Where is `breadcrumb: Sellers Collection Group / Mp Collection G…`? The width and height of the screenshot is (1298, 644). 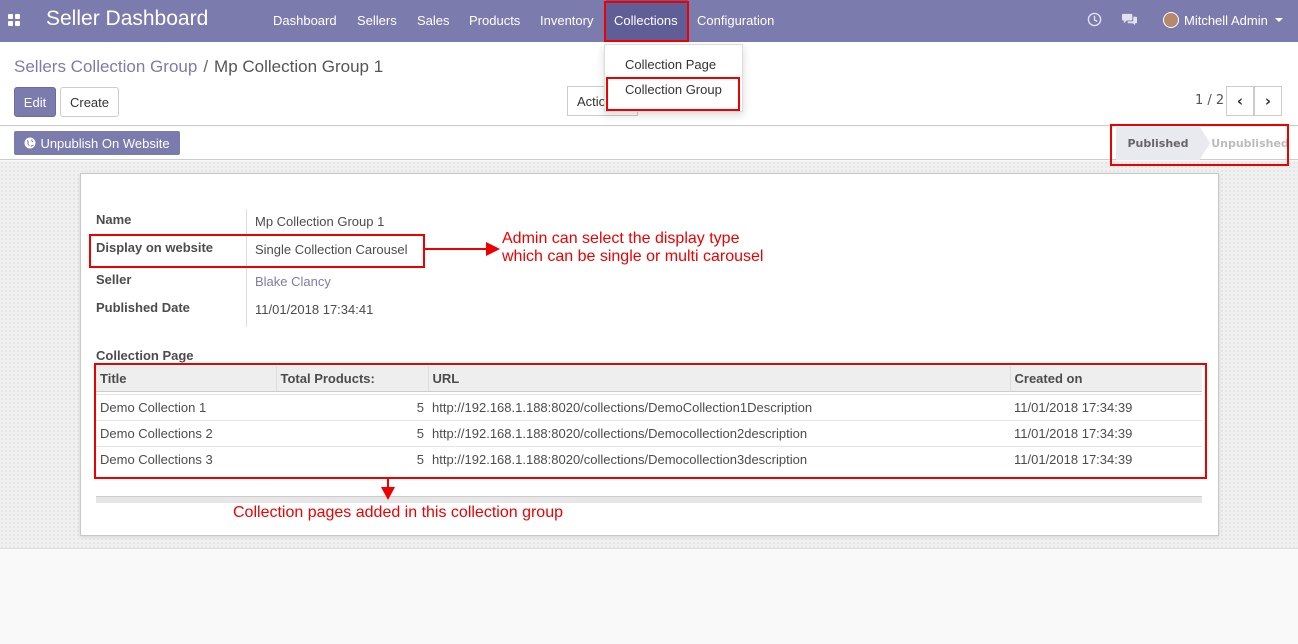
breadcrumb: Sellers Collection Group / Mp Collection G… is located at coordinates (198, 67).